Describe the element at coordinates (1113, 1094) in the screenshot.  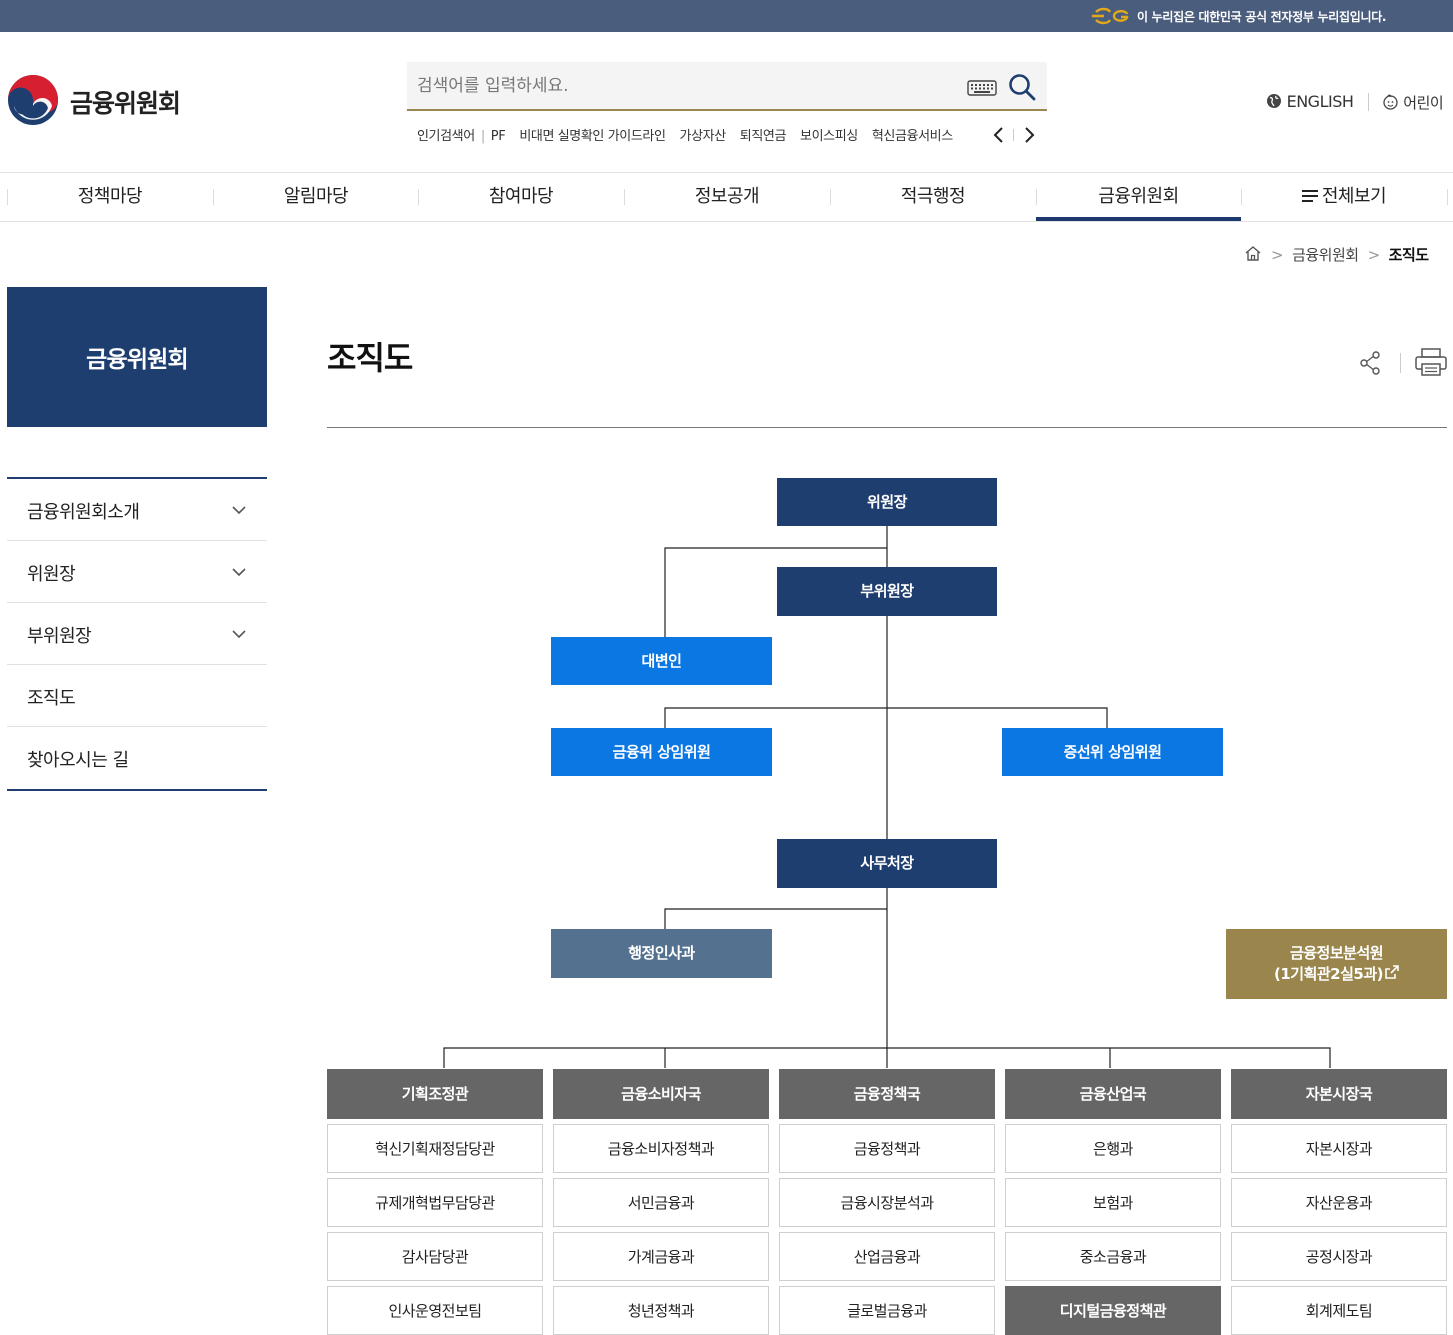
I see `org-bureau-header: 금융산업국` at that location.